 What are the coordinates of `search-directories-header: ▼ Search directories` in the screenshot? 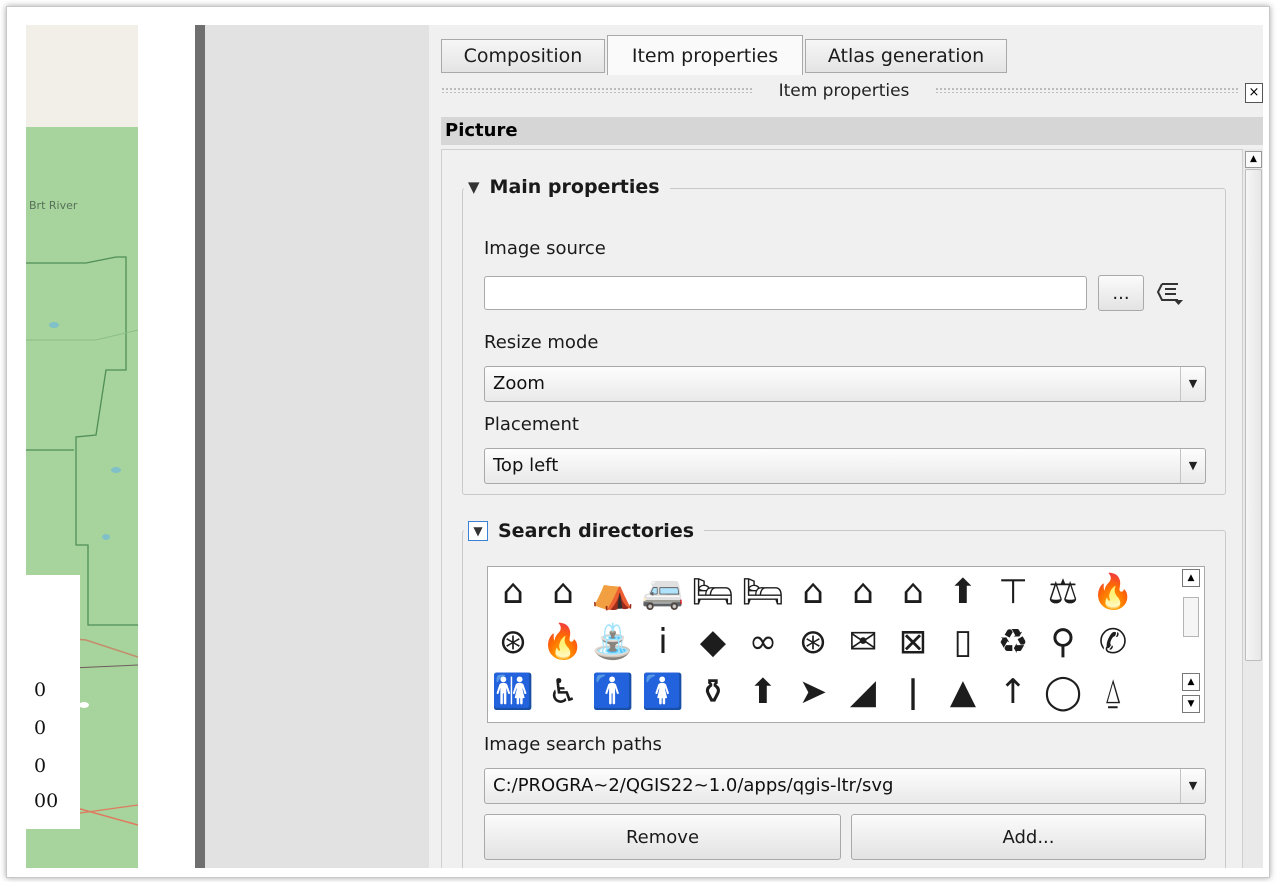 It's located at (584, 531).